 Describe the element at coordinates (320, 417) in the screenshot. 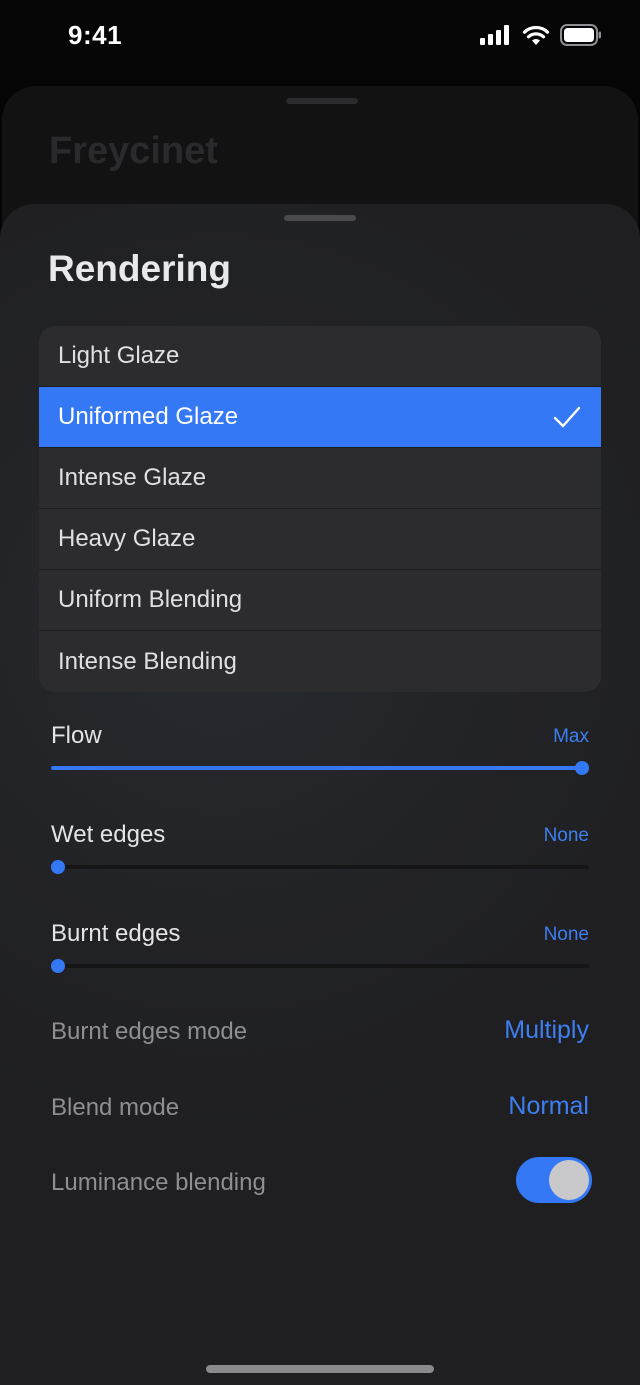

I see `option-uniformed-glaze: Uniformed Glaze` at that location.